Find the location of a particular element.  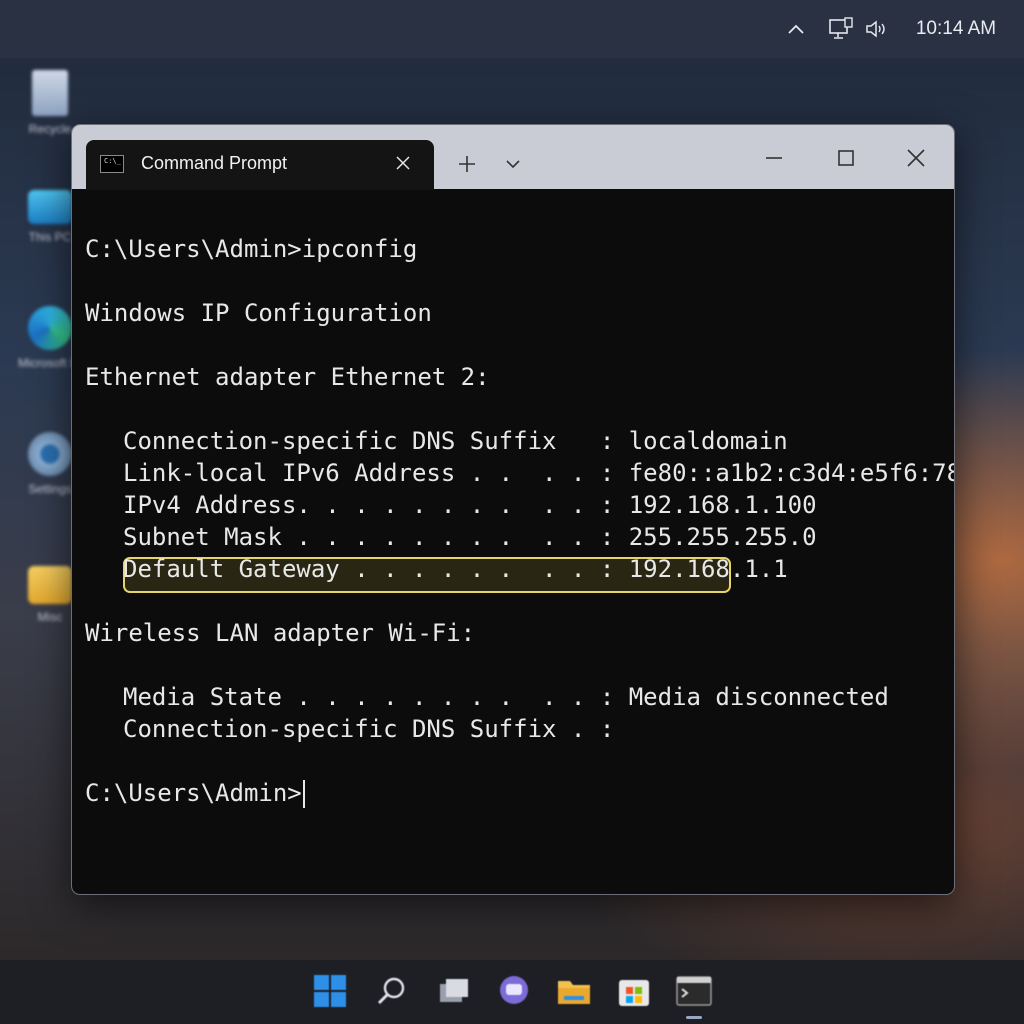

maximize-icon is located at coordinates (846, 158).